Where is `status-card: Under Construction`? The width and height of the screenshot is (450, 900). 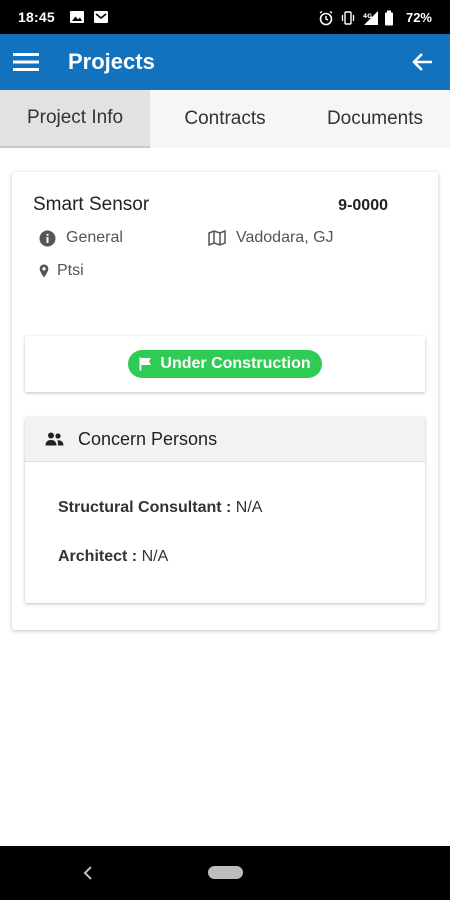 status-card: Under Construction is located at coordinates (225, 364).